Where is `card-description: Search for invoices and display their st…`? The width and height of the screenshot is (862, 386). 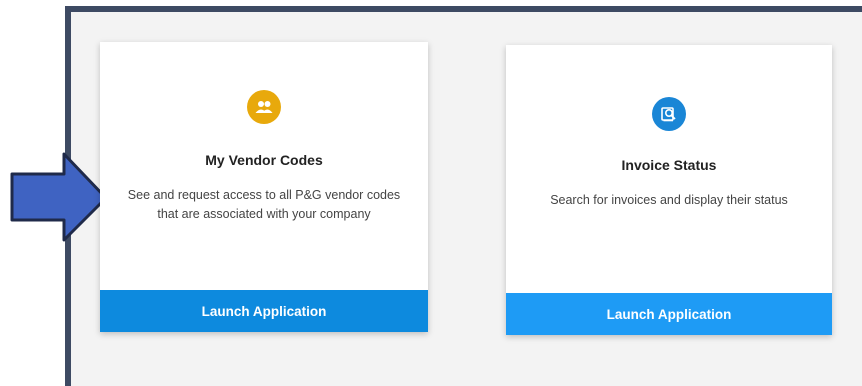
card-description: Search for invoices and display their st… is located at coordinates (669, 200).